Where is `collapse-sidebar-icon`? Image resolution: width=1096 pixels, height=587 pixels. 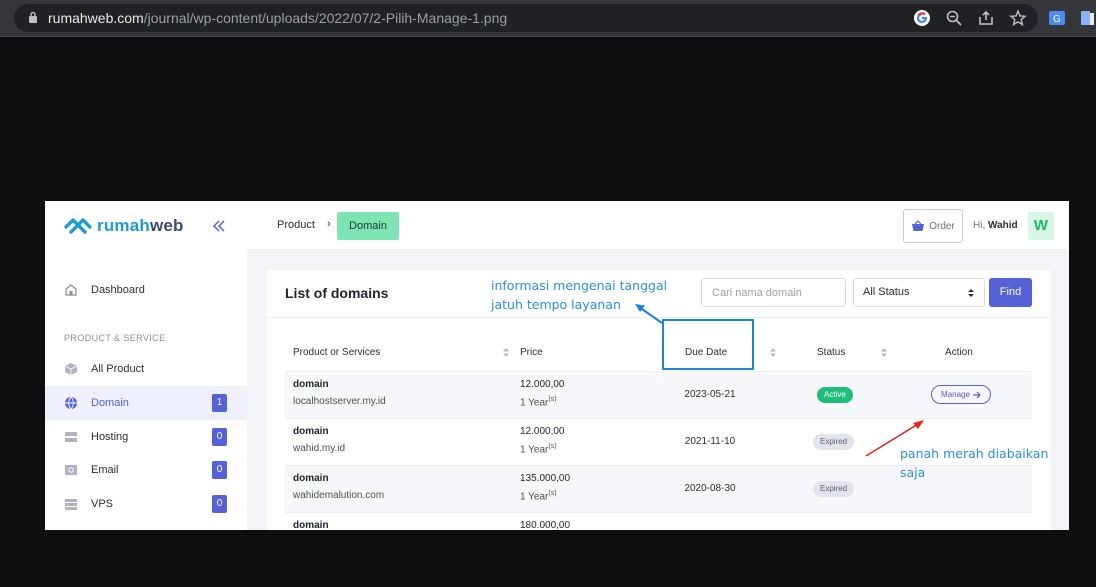 collapse-sidebar-icon is located at coordinates (219, 226).